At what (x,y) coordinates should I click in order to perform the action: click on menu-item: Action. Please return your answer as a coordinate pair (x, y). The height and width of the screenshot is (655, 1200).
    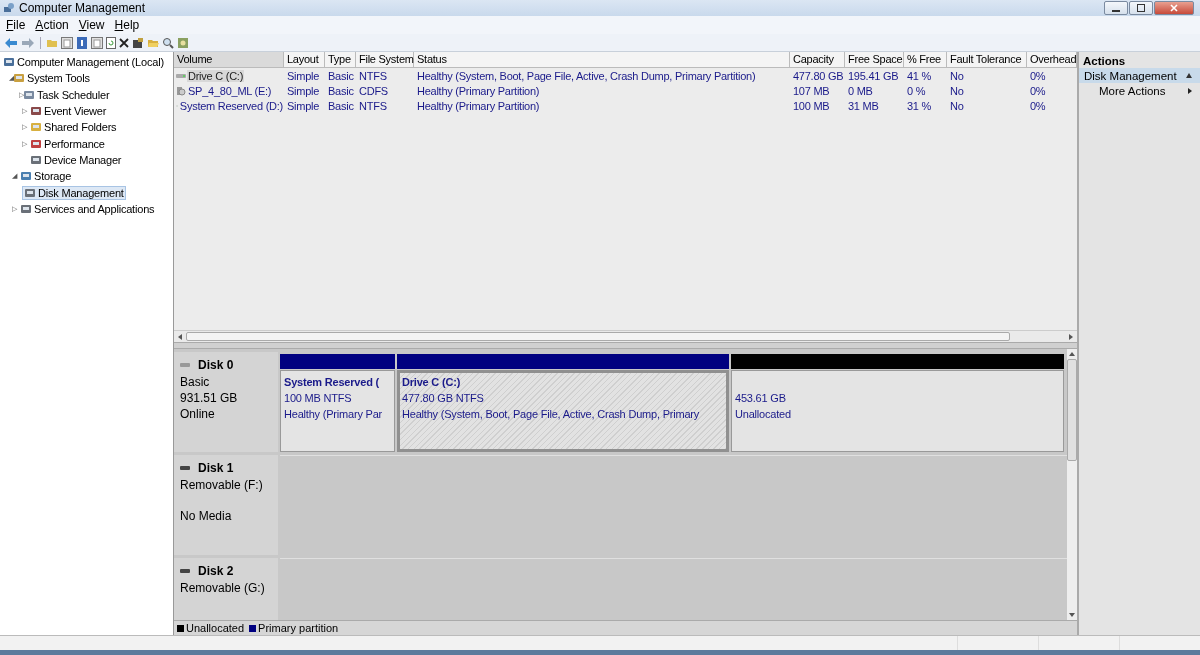
    Looking at the image, I should click on (52, 25).